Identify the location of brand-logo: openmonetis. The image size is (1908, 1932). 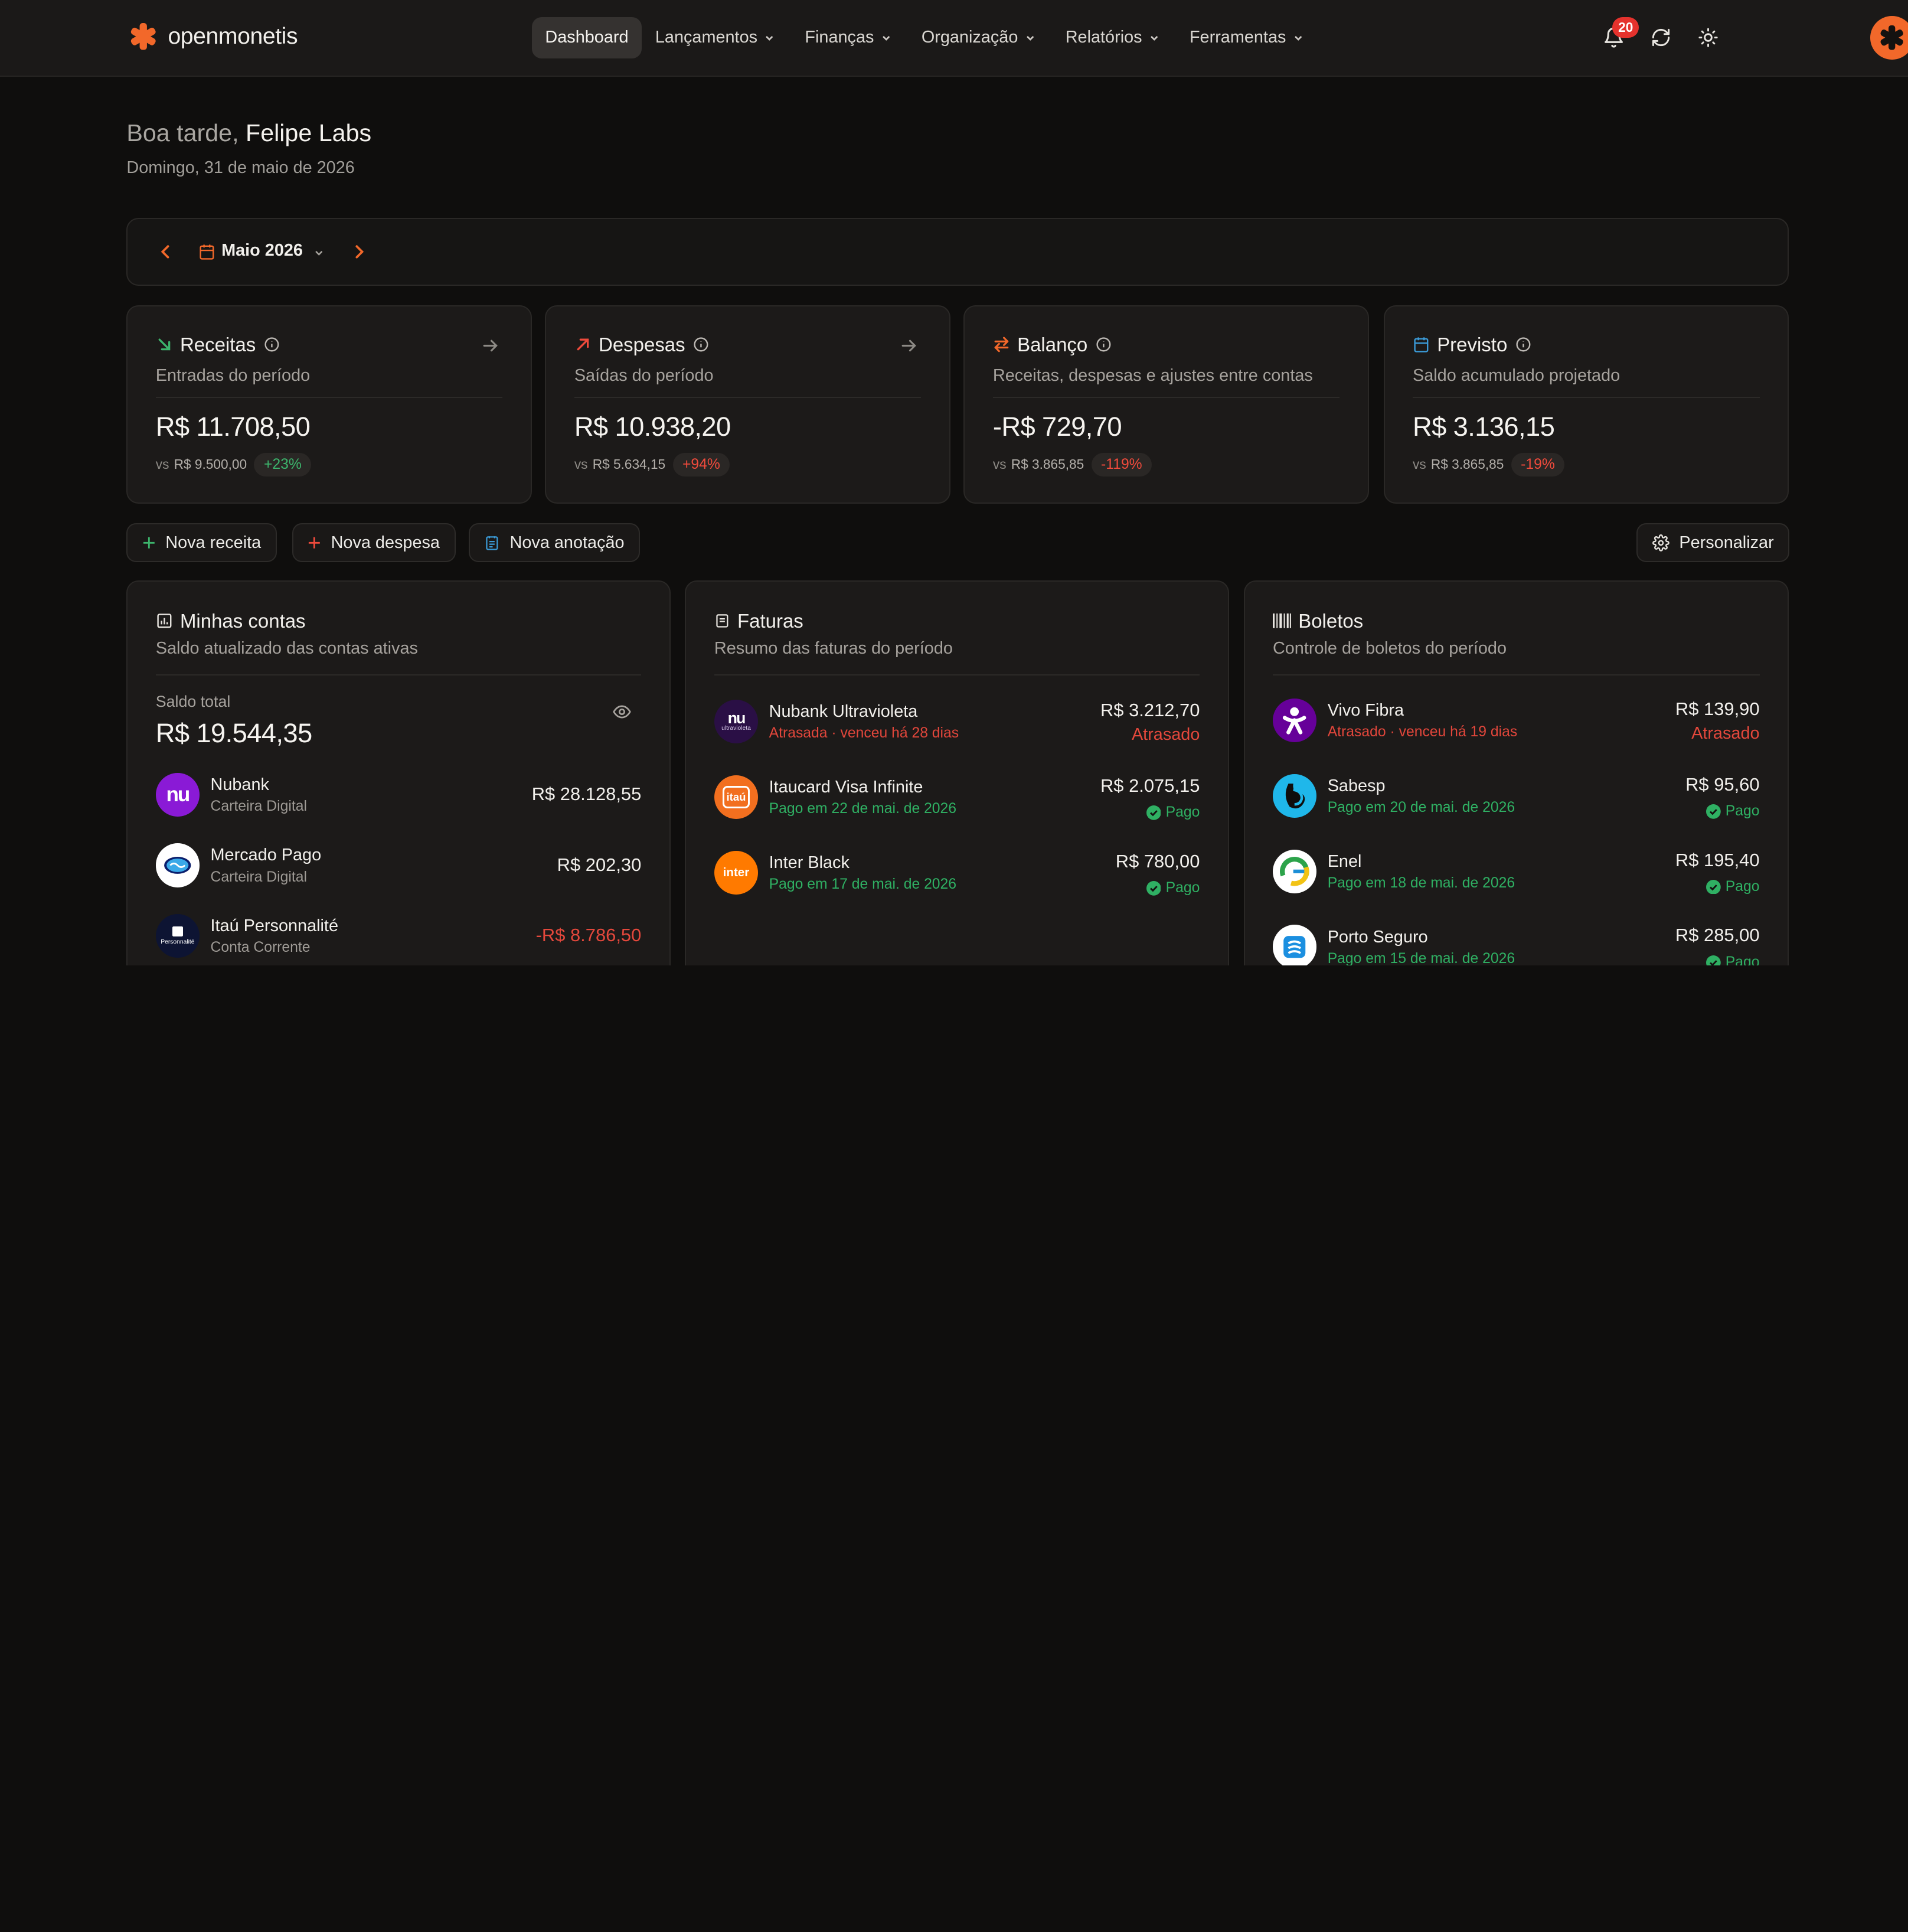
(213, 36).